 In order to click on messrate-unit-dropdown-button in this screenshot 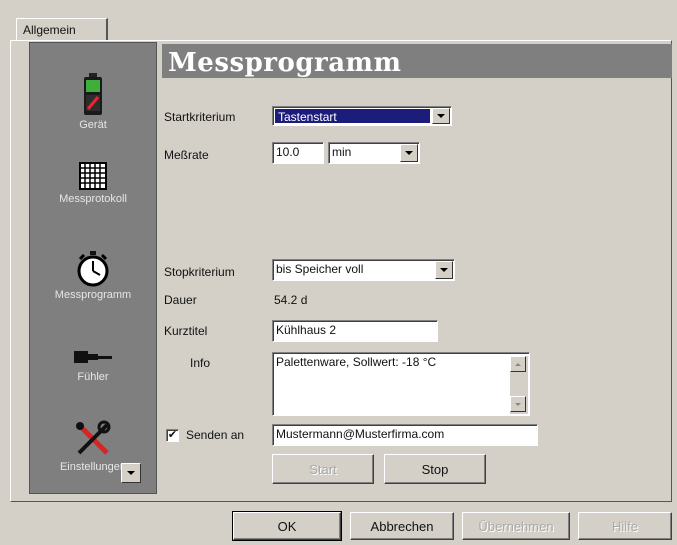, I will do `click(409, 153)`.